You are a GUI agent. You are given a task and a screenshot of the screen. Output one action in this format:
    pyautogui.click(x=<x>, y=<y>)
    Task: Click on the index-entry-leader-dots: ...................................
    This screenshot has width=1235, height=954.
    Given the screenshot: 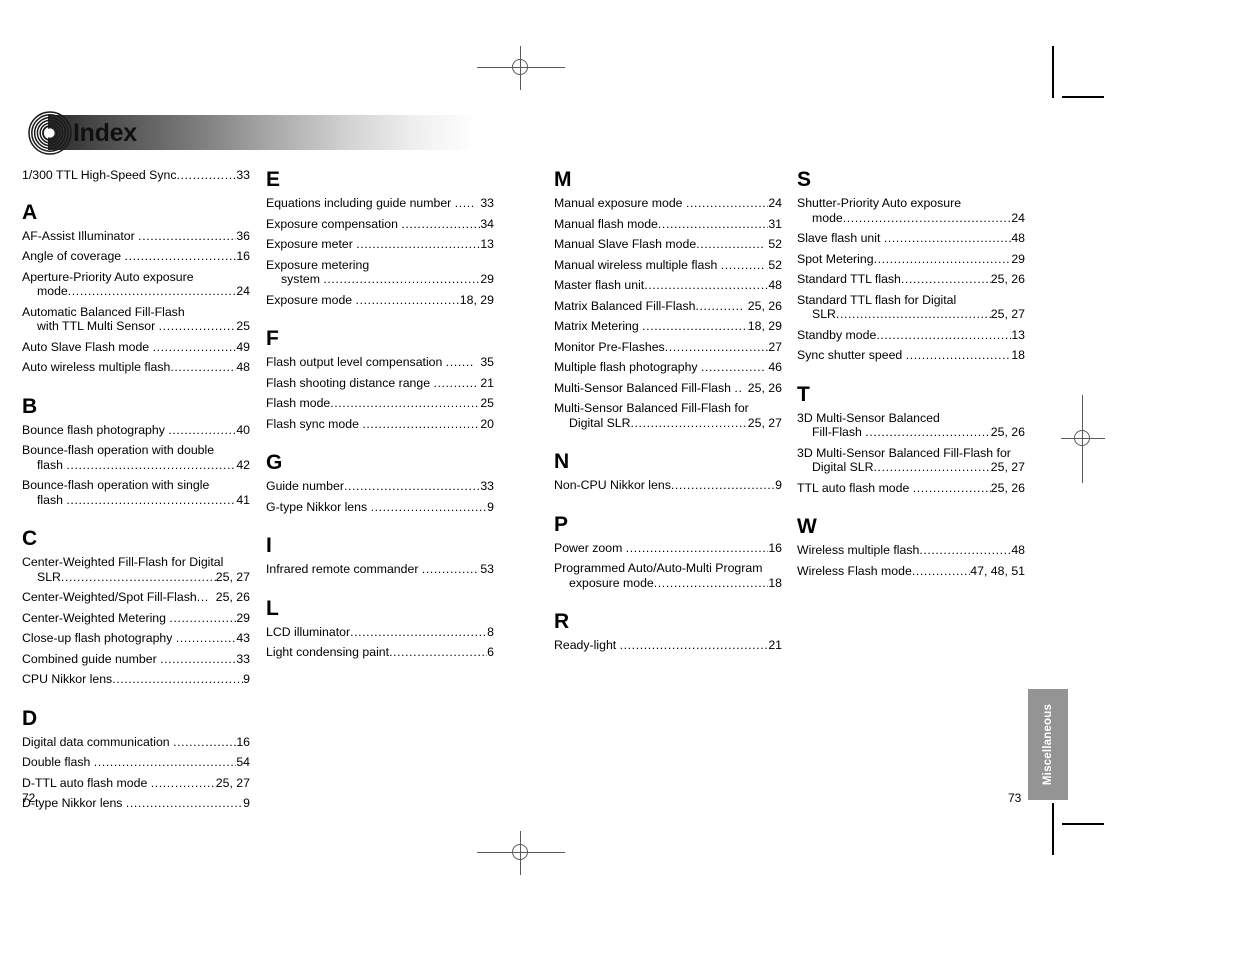 What is the action you would take?
    pyautogui.click(x=418, y=244)
    